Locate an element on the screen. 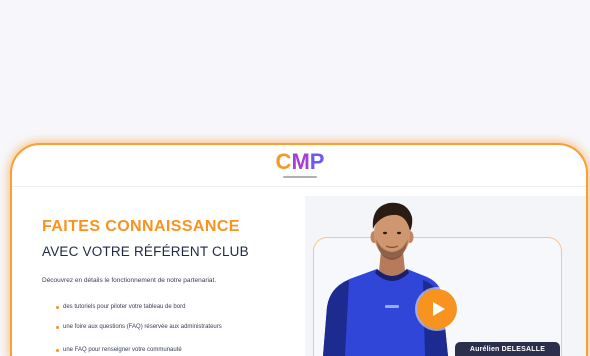 The image size is (590, 356). bullet-item: une FAQ pour renseigner votre communauté is located at coordinates (119, 350).